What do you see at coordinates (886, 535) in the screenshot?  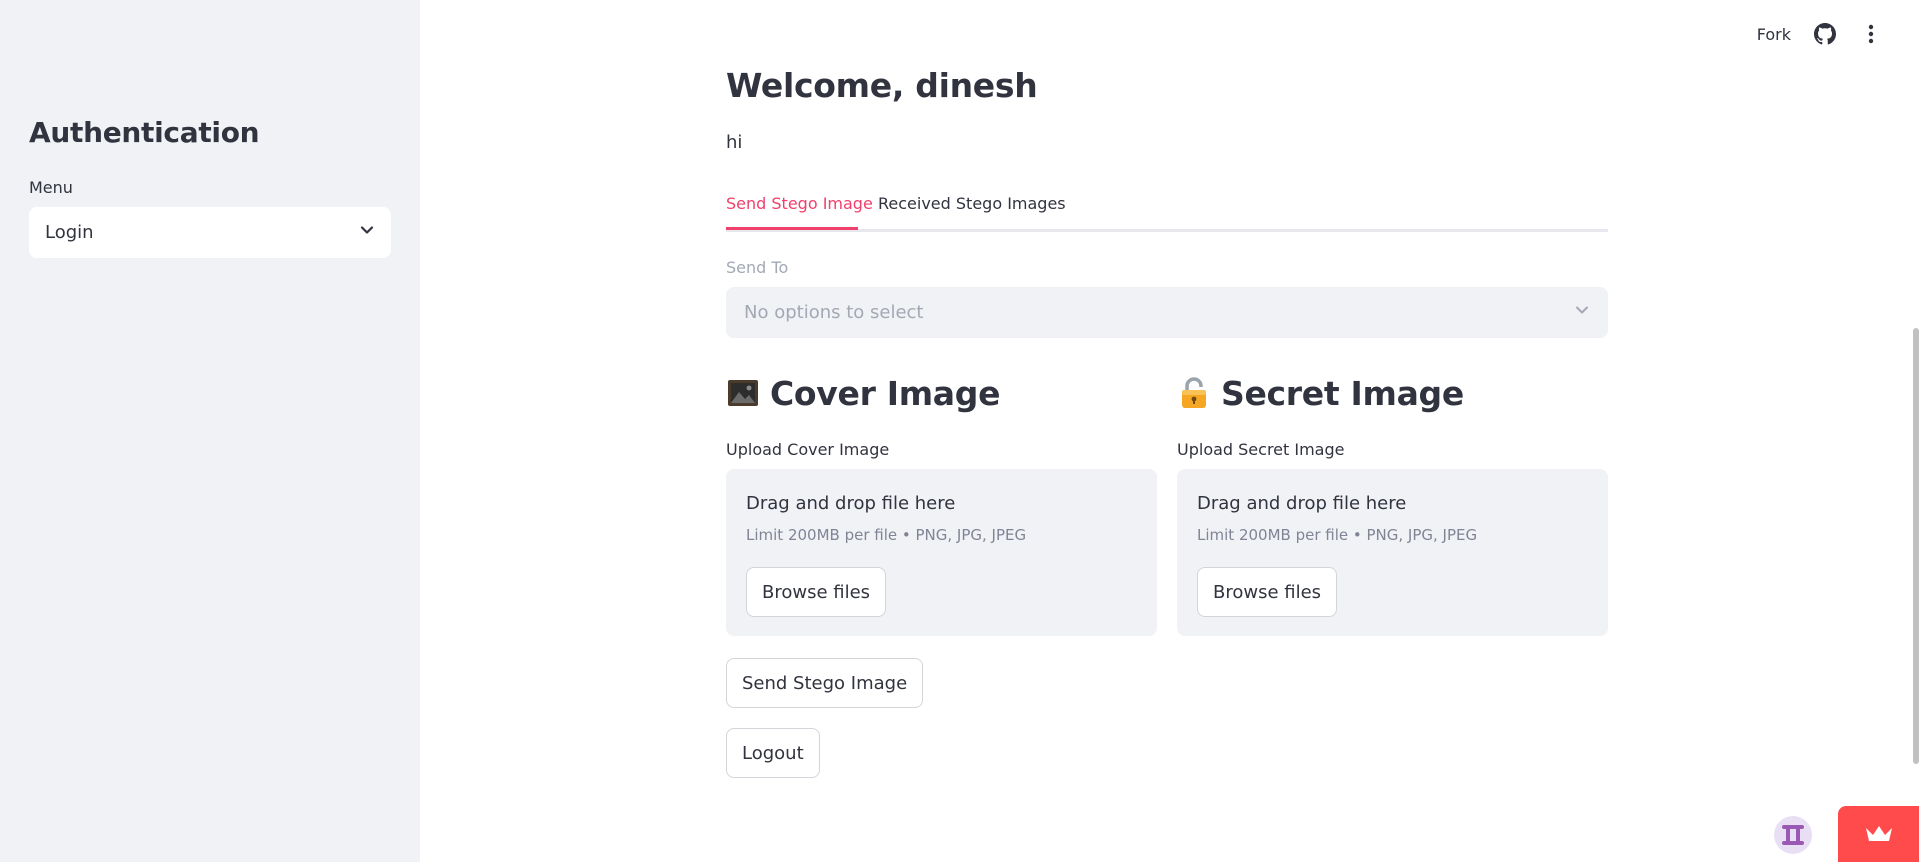 I see `cover-dropzone-limits: Limit 200MB per file • PNG, JPG, JPEG` at bounding box center [886, 535].